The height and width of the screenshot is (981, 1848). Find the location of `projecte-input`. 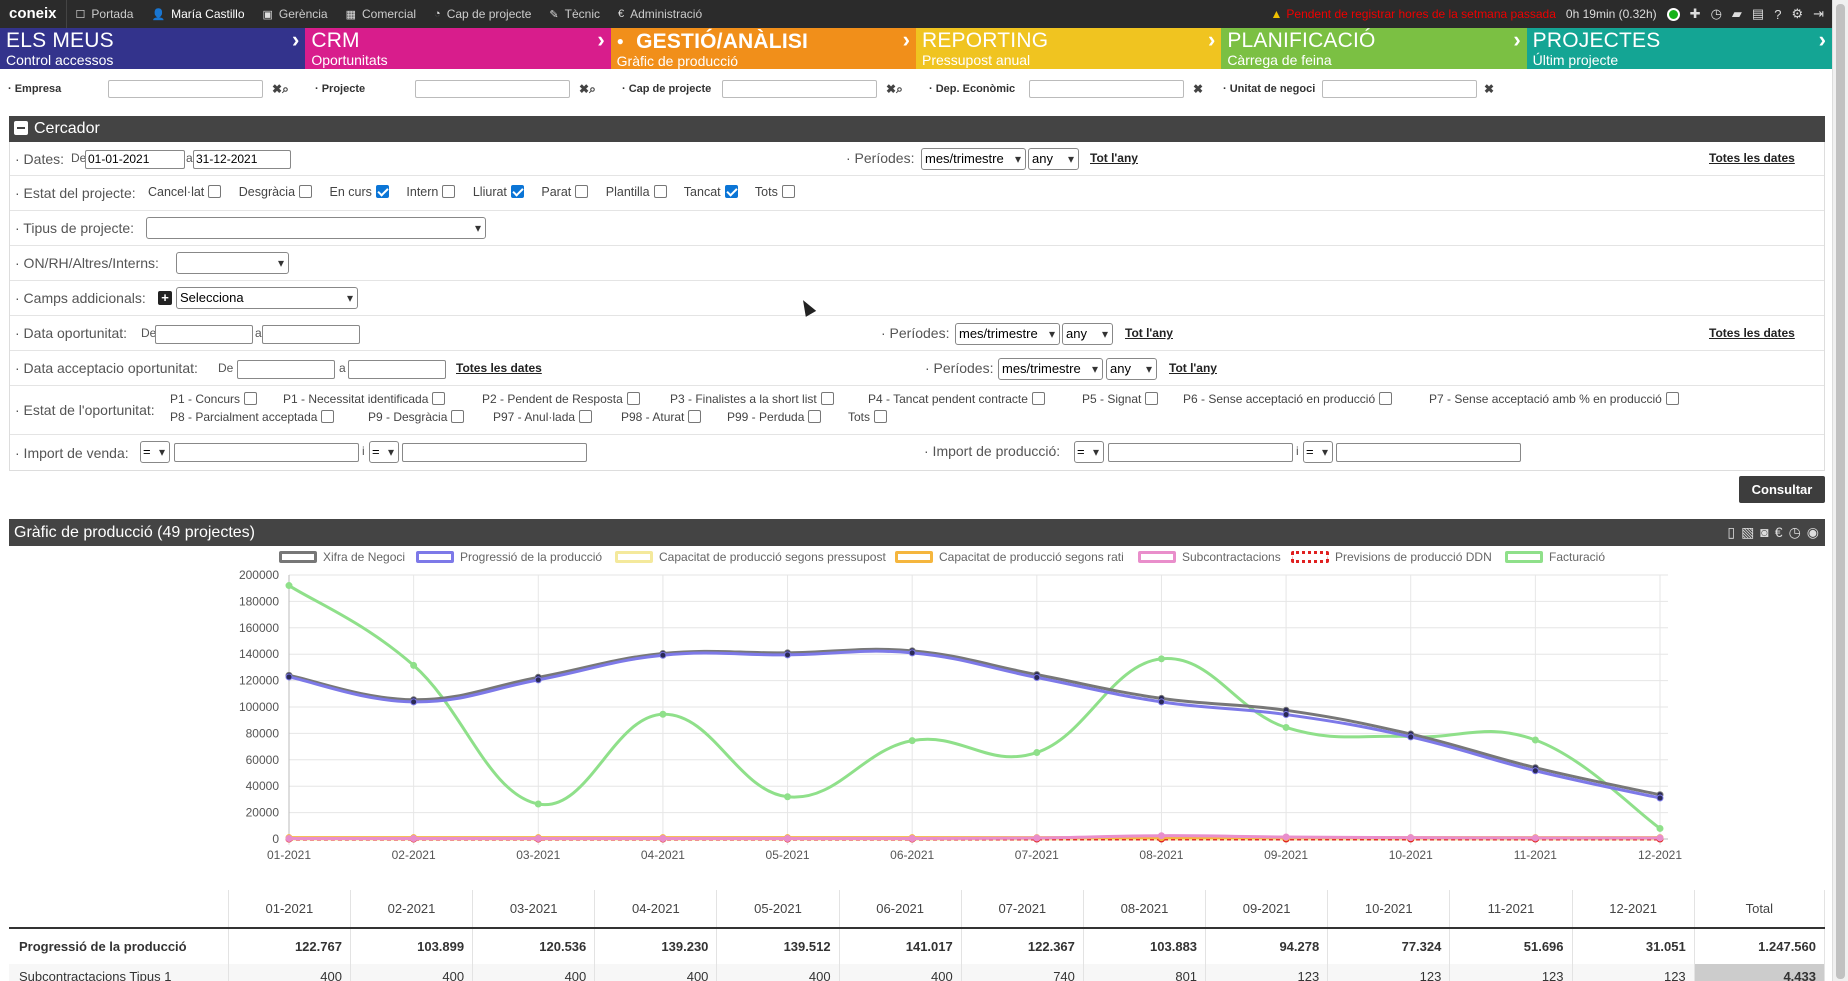

projecte-input is located at coordinates (492, 89).